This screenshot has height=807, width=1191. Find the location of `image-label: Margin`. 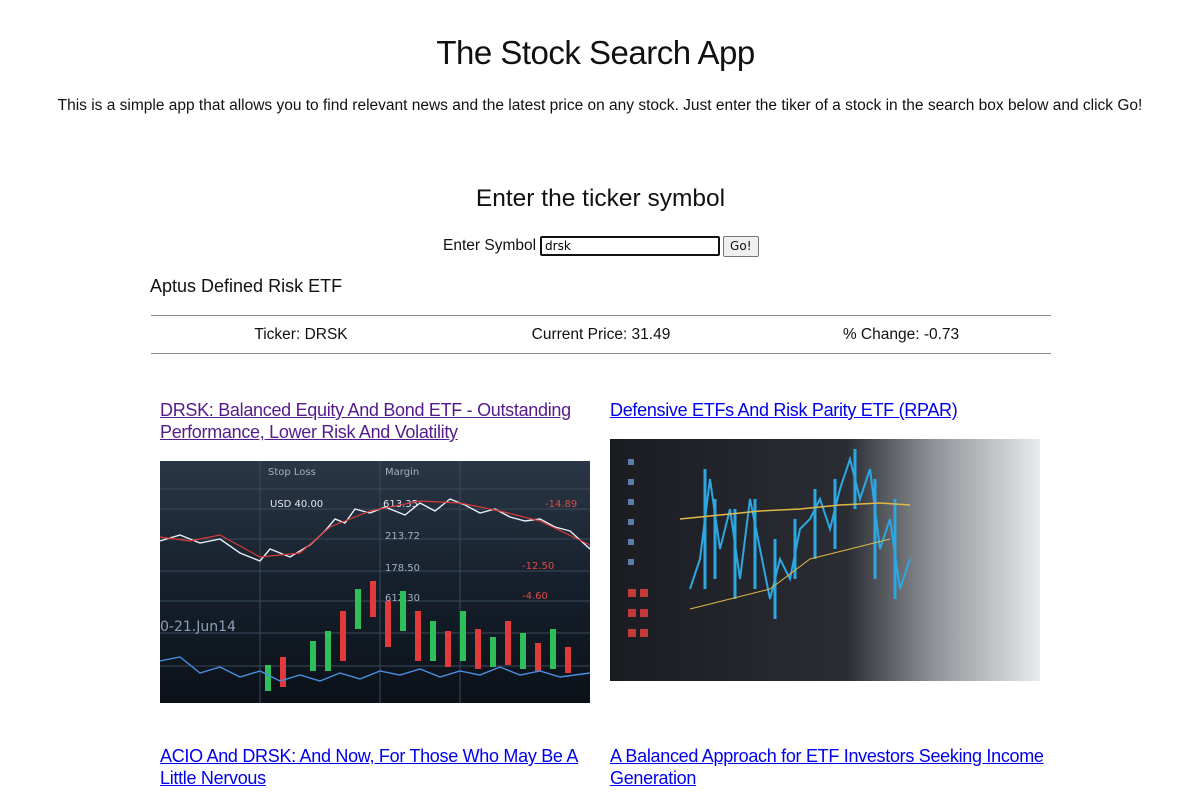

image-label: Margin is located at coordinates (402, 472).